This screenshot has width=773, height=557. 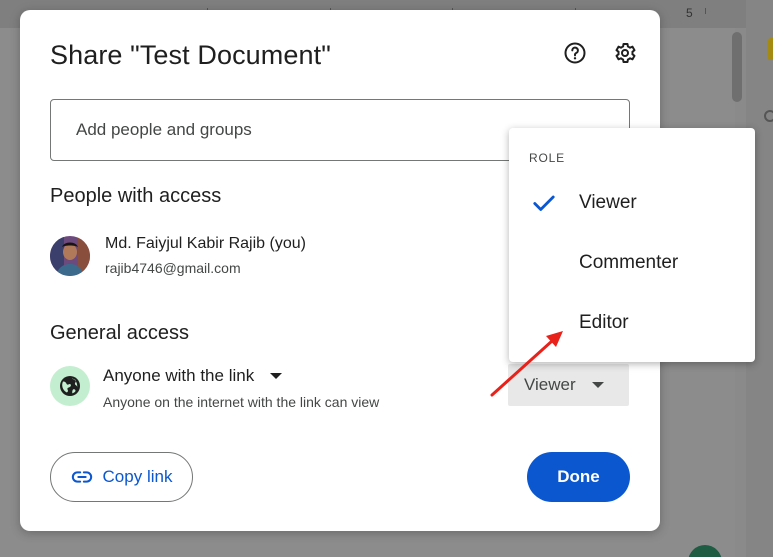 I want to click on settings-button, so click(x=625, y=53).